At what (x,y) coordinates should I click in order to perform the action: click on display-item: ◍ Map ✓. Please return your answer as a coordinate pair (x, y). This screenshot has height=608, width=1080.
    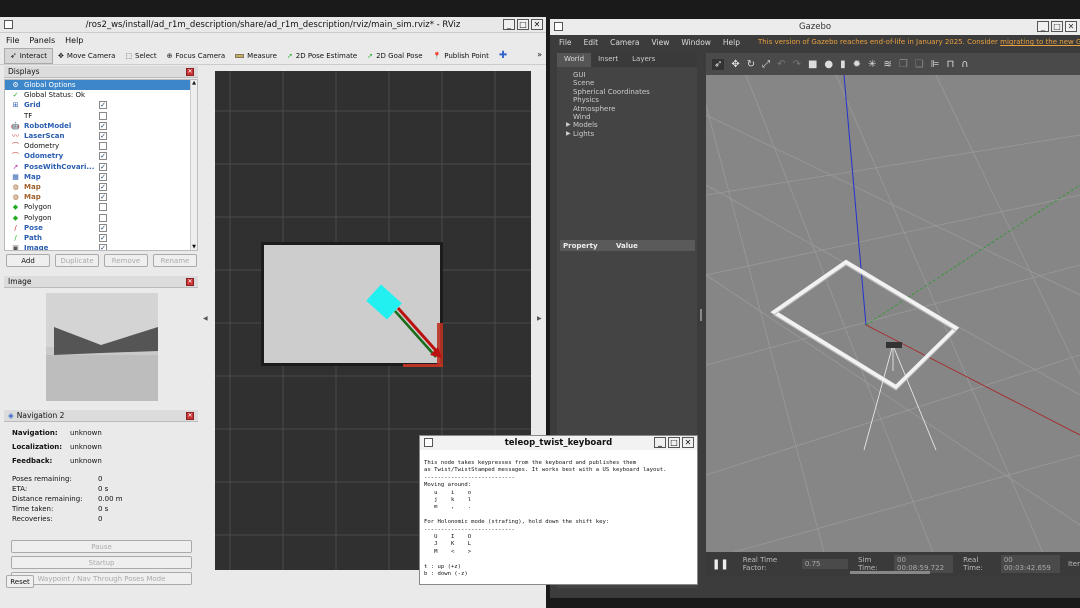
    Looking at the image, I should click on (101, 197).